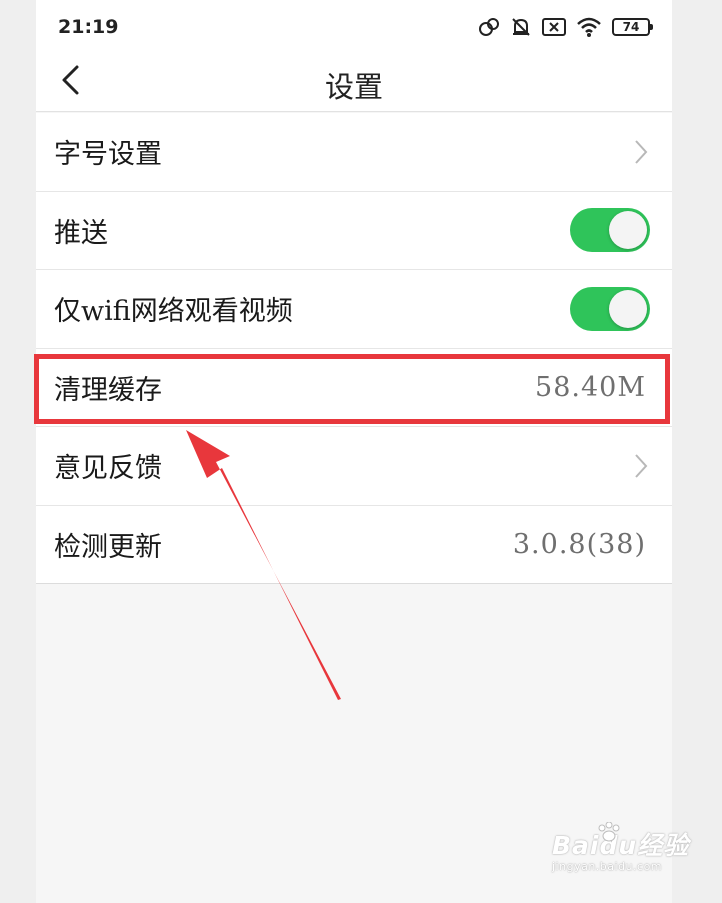  Describe the element at coordinates (354, 545) in the screenshot. I see `setting-check-update: 检测更新 3.0.8(38)` at that location.